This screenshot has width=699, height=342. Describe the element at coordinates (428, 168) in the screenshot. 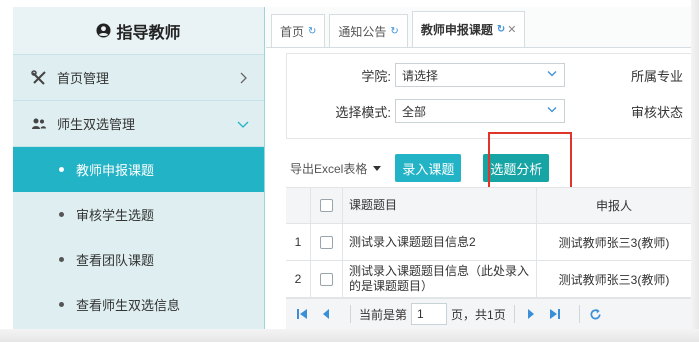

I see `enter-topic-button: 录入课题` at that location.